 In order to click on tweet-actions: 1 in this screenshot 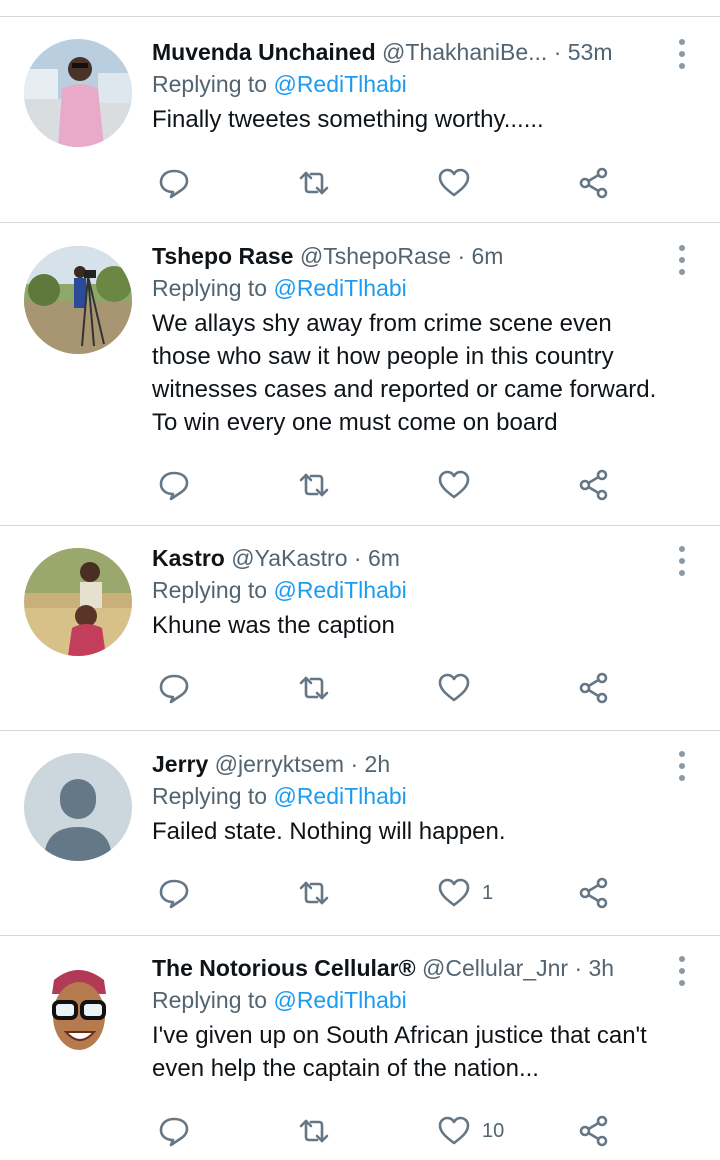, I will do `click(392, 893)`.